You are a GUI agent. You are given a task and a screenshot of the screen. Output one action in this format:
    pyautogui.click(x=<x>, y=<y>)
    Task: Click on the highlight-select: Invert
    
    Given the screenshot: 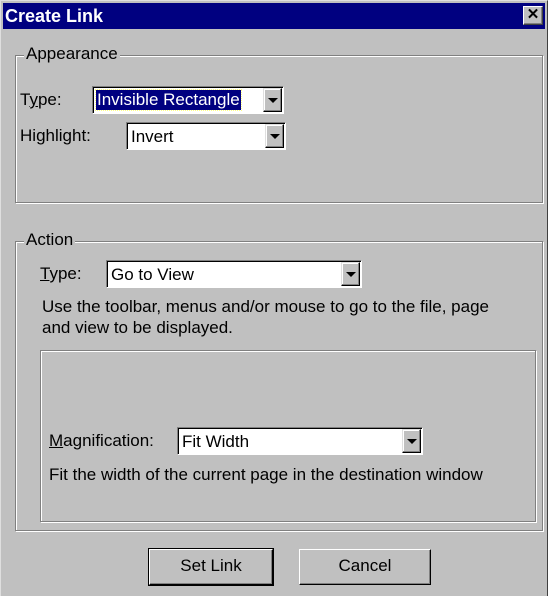 What is the action you would take?
    pyautogui.click(x=206, y=136)
    